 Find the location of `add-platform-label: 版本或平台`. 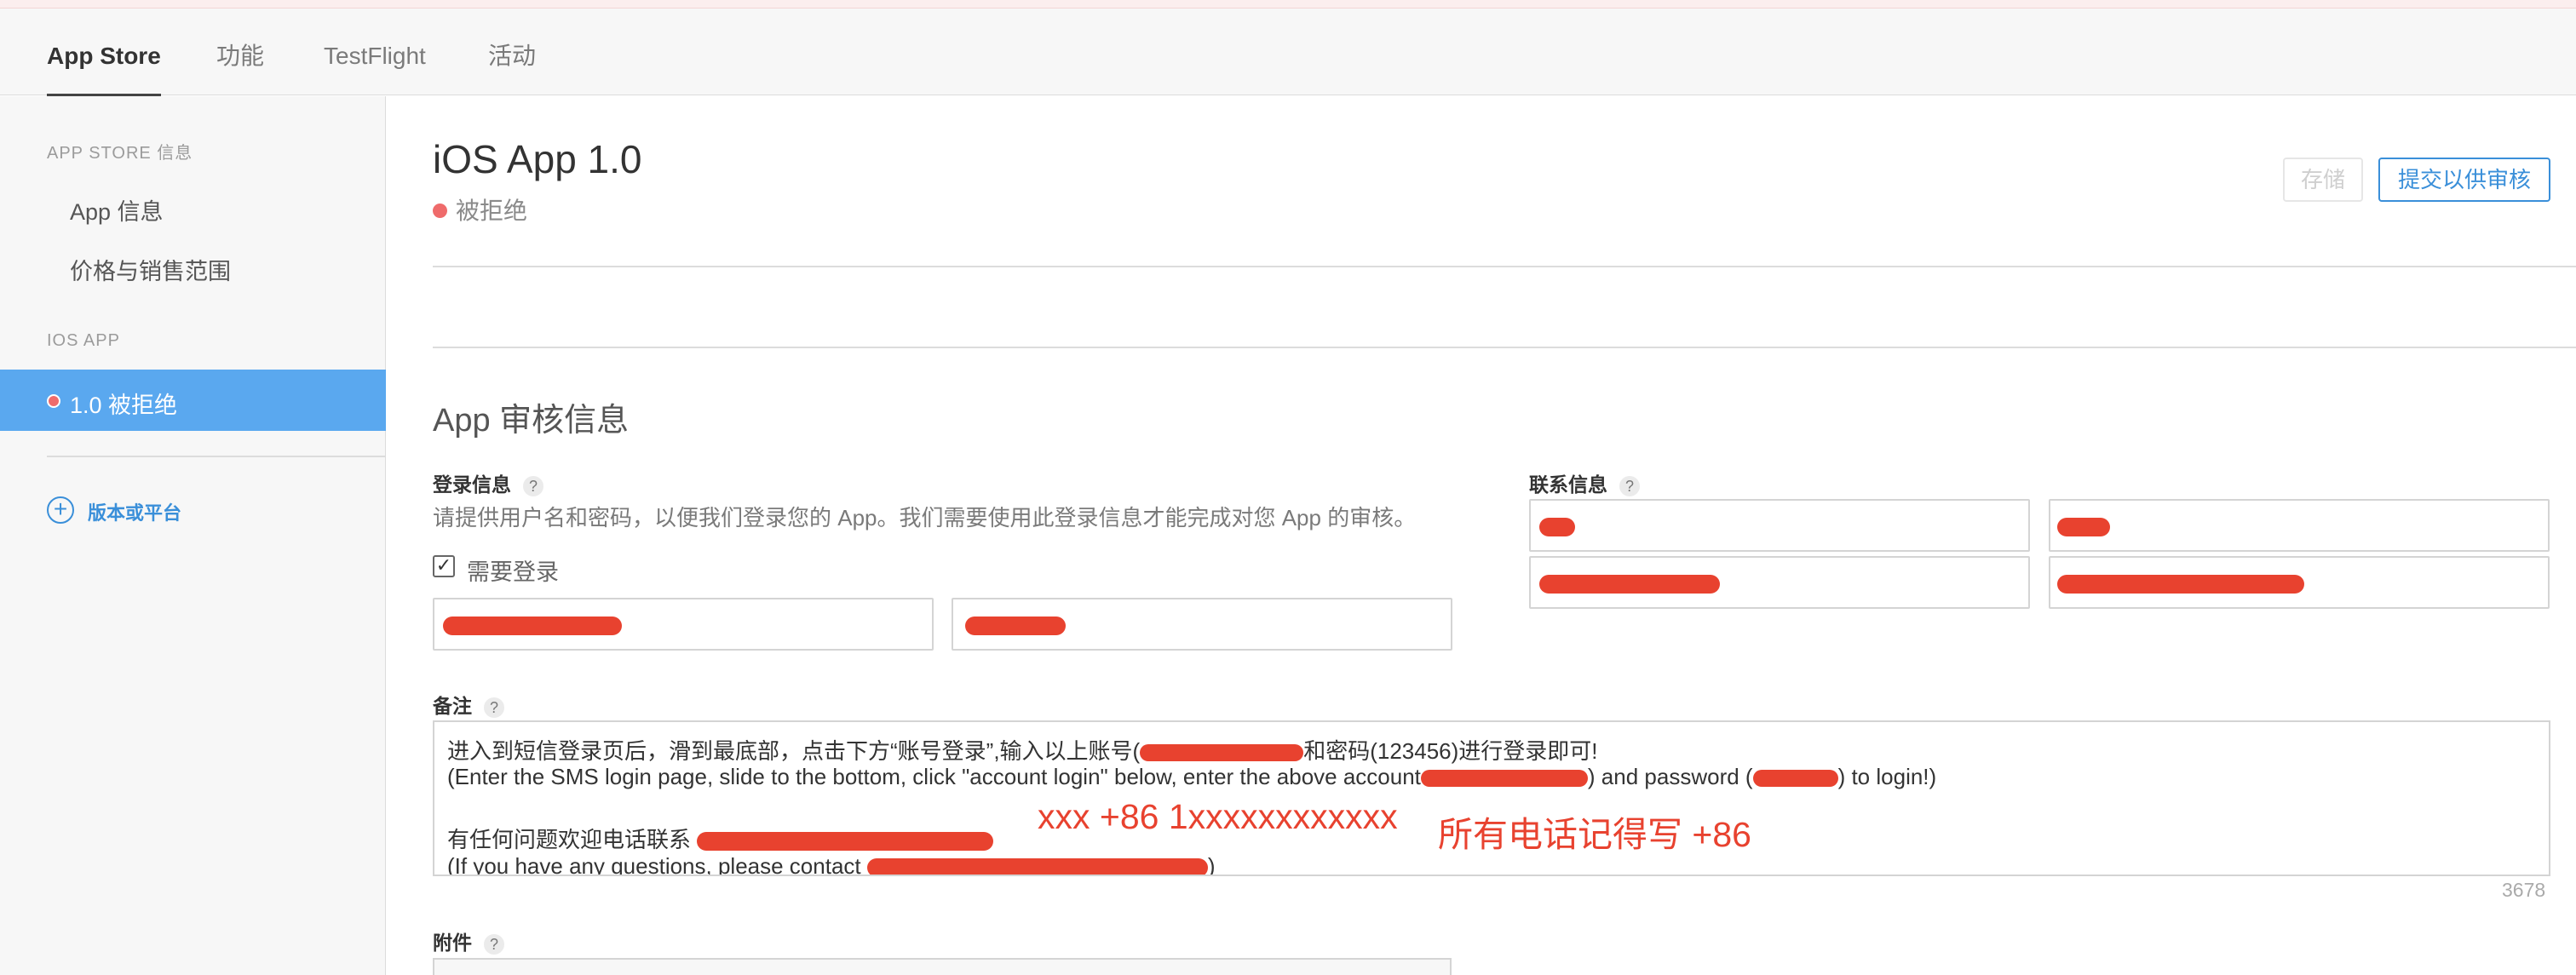

add-platform-label: 版本或平台 is located at coordinates (135, 513).